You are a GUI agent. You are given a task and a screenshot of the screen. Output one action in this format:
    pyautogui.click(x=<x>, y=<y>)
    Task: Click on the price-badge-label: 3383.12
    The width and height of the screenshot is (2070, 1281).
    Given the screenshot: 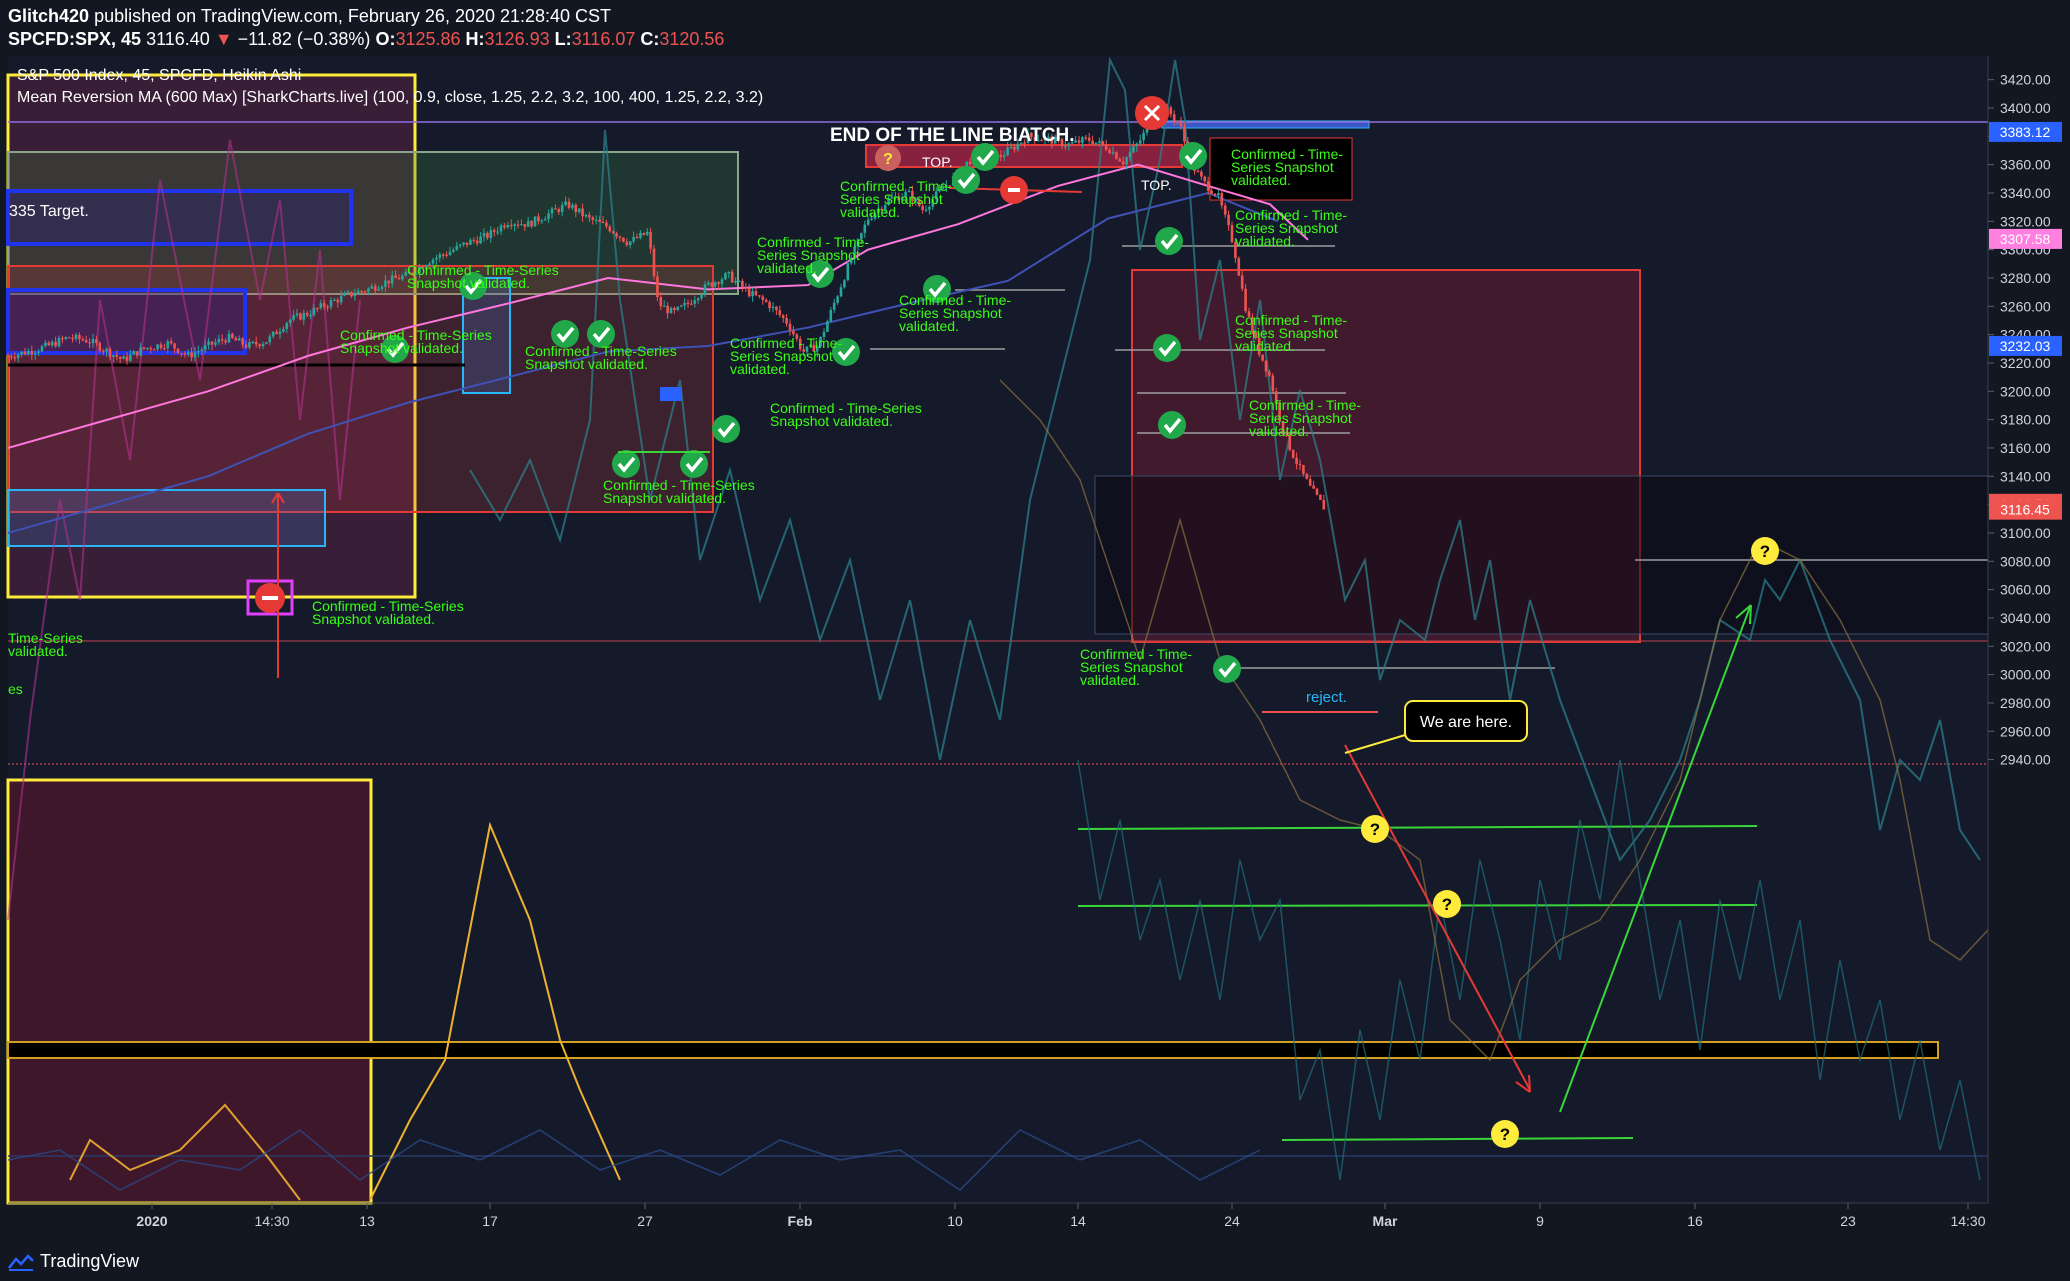 What is the action you would take?
    pyautogui.click(x=2025, y=132)
    